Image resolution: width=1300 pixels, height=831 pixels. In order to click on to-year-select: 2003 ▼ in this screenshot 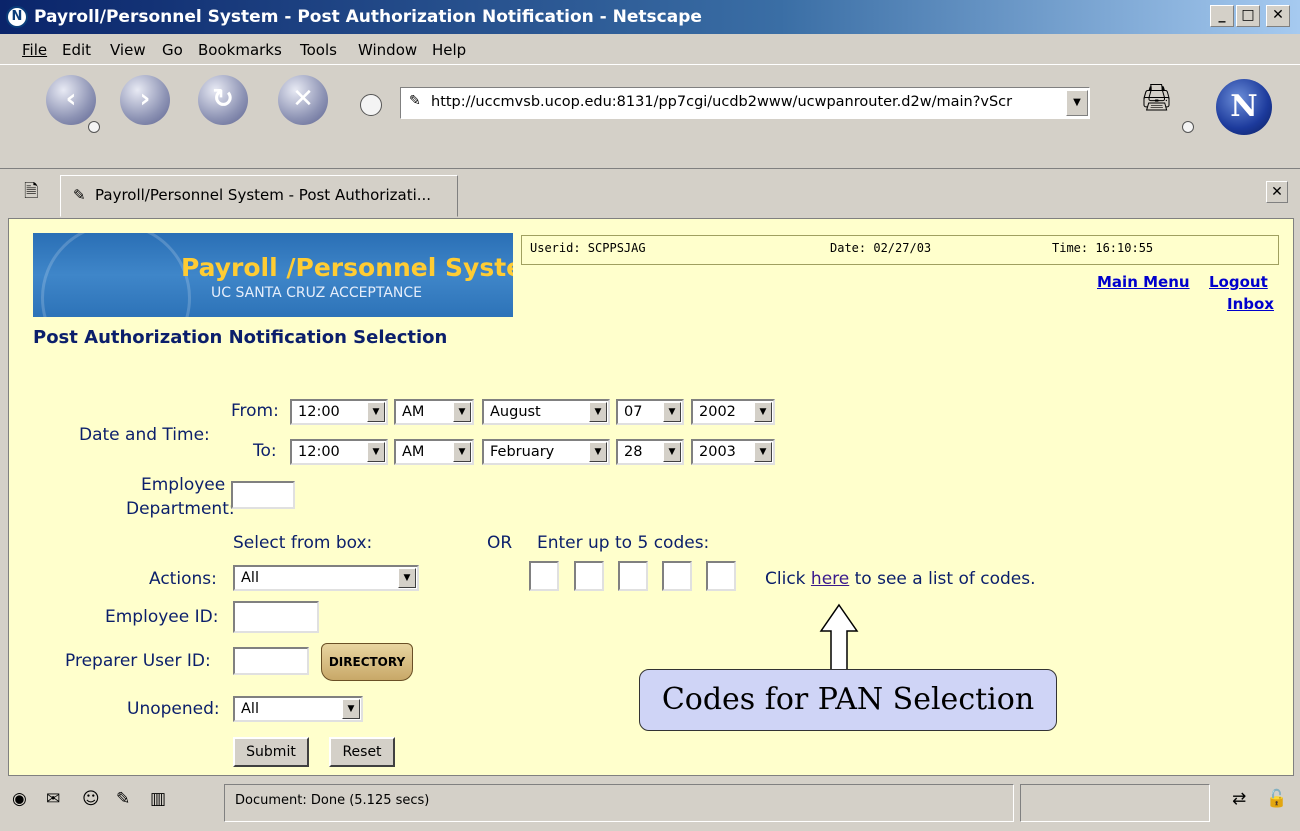, I will do `click(733, 452)`.